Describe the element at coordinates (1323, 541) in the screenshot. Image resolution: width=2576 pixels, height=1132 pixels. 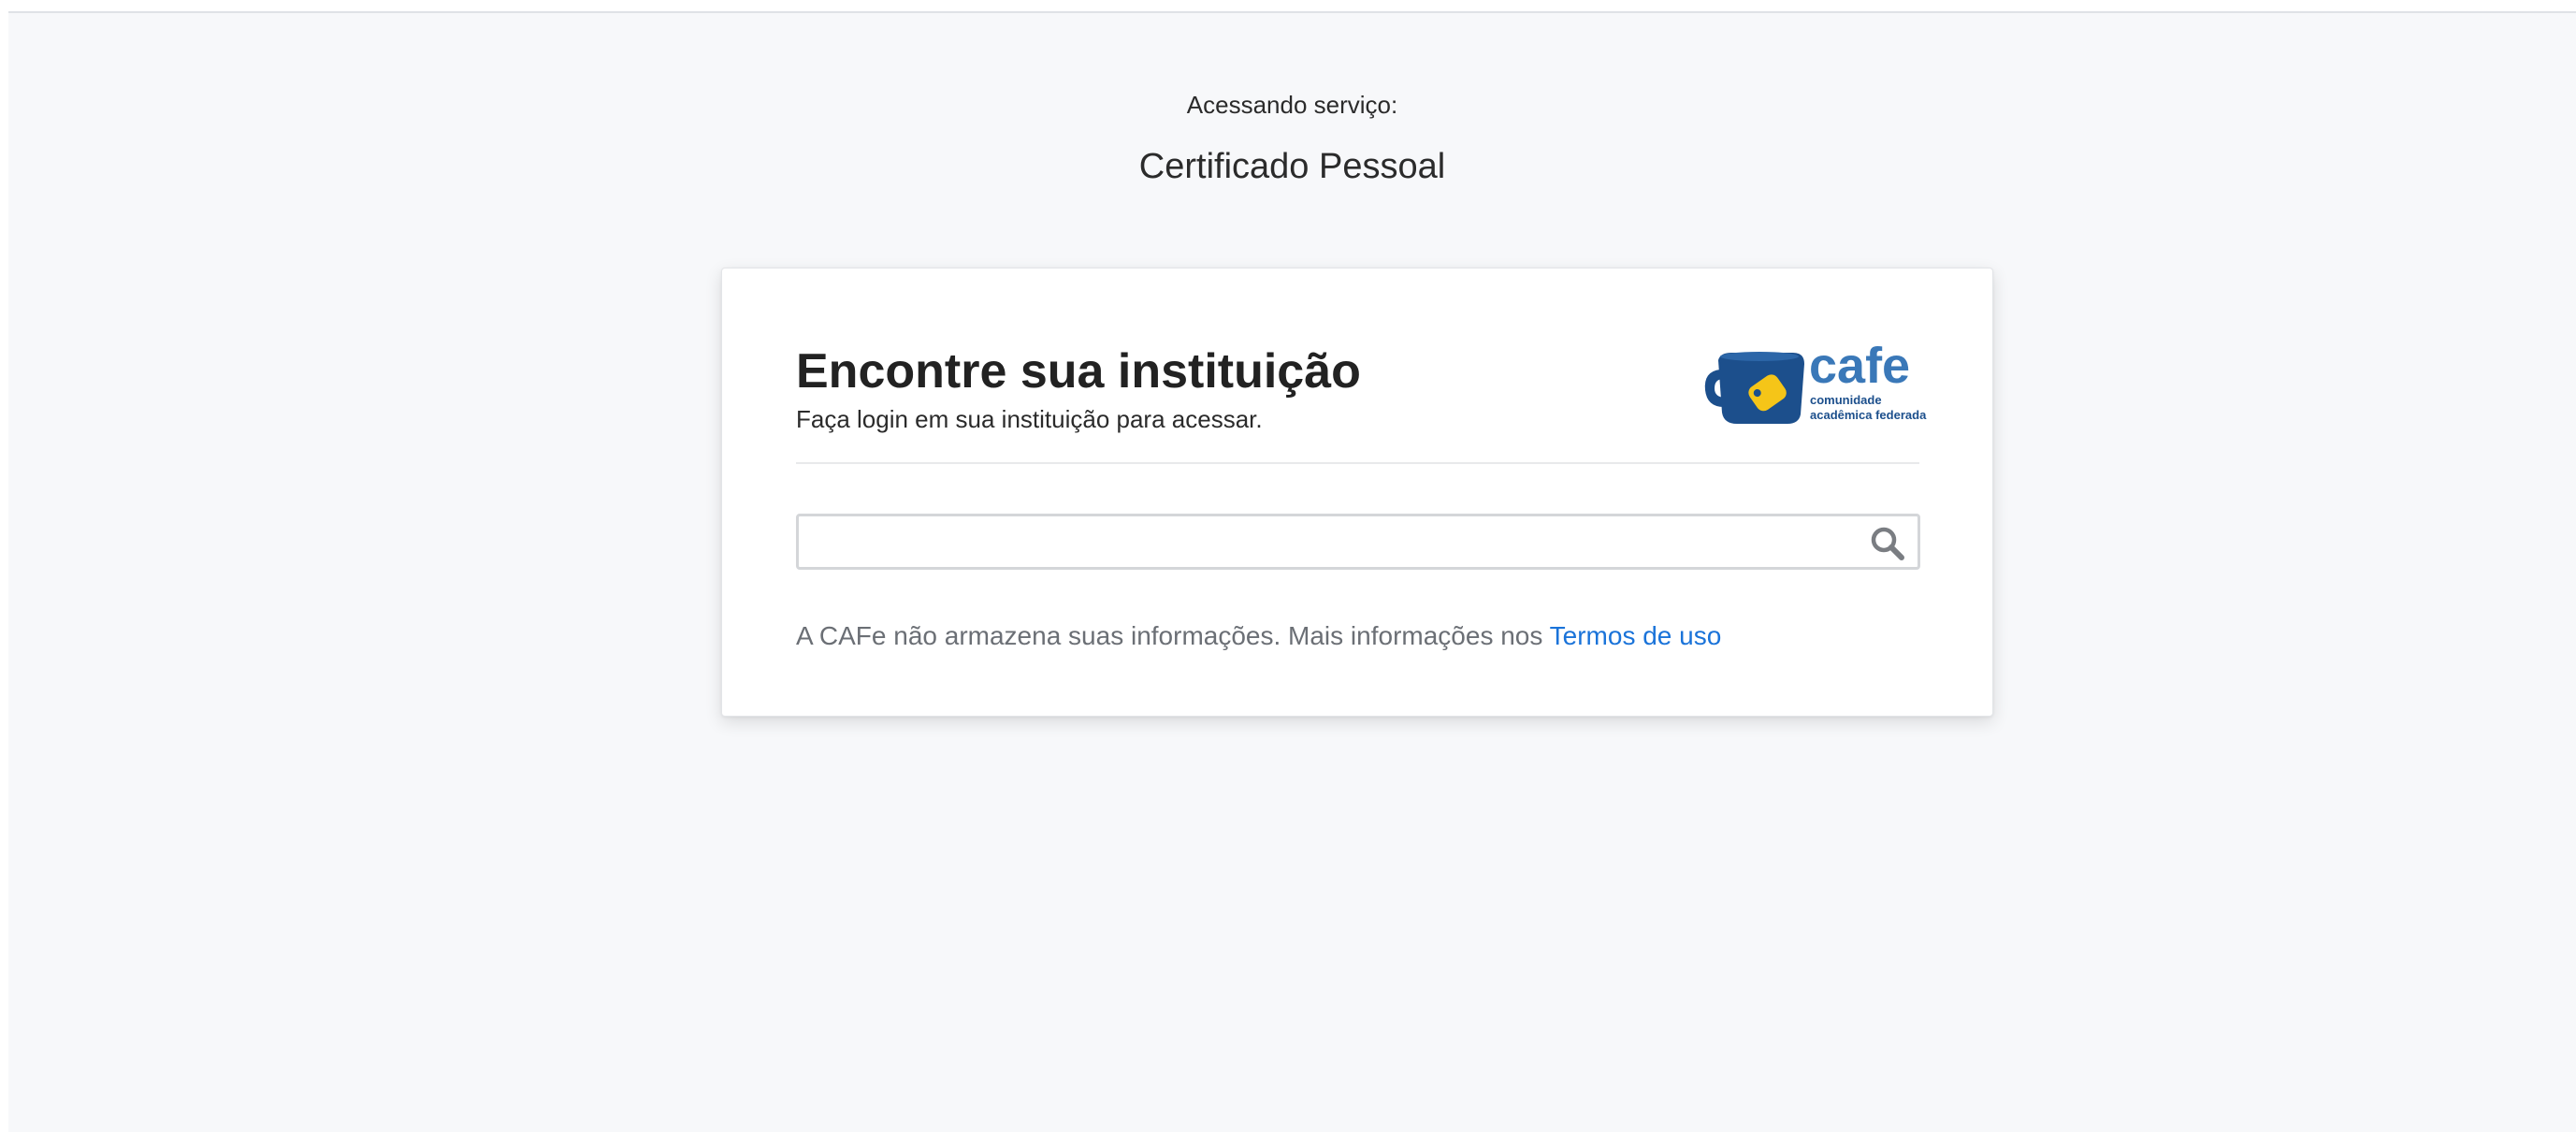
I see `institution-search-input` at that location.